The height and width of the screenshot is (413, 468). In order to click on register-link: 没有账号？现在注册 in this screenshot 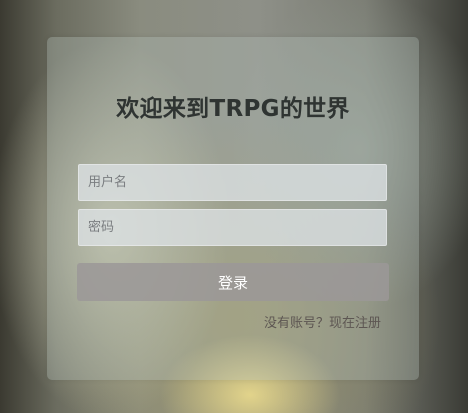, I will do `click(322, 321)`.